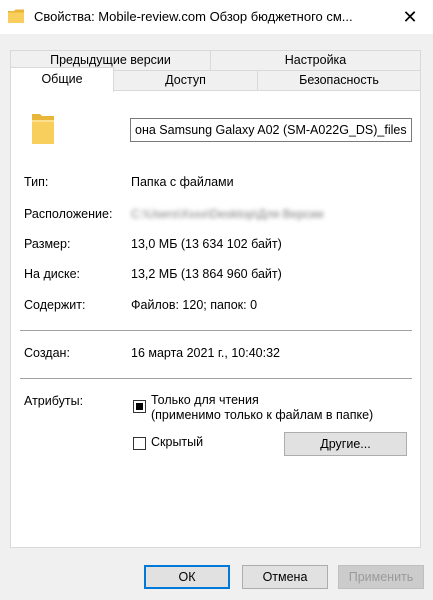 This screenshot has width=433, height=600. I want to click on tab-label: Настройка, so click(315, 60).